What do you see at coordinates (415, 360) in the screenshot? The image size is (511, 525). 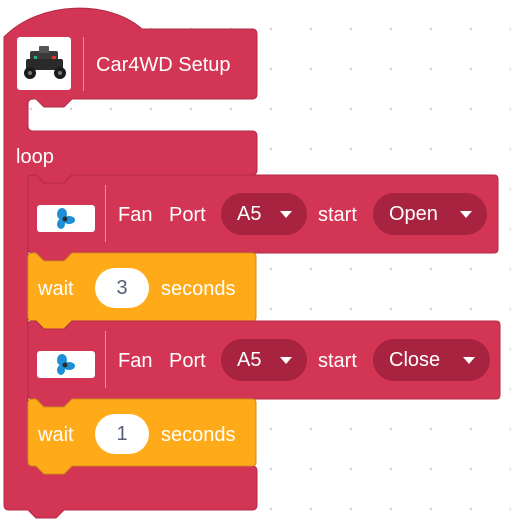 I see `state-dropdown-value: Close` at bounding box center [415, 360].